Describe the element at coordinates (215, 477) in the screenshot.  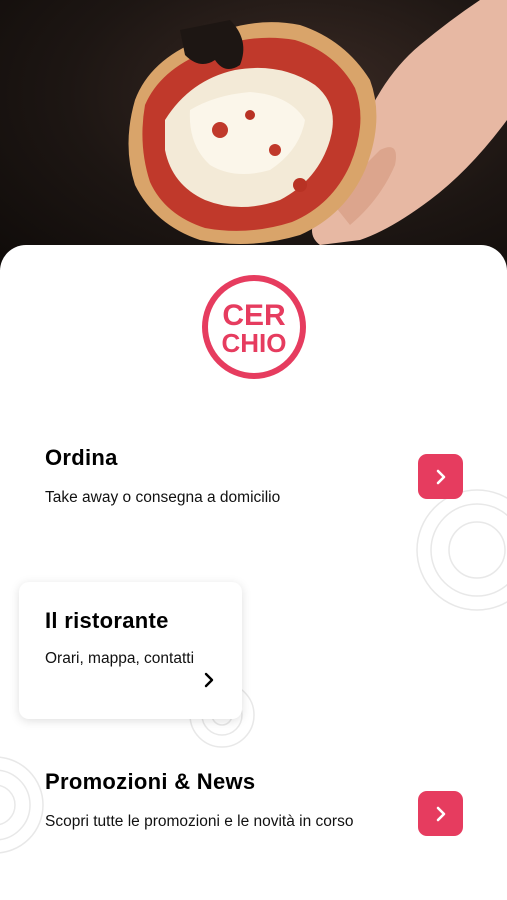
I see `order-section: Ordina Take away o consegna a domicilio` at that location.